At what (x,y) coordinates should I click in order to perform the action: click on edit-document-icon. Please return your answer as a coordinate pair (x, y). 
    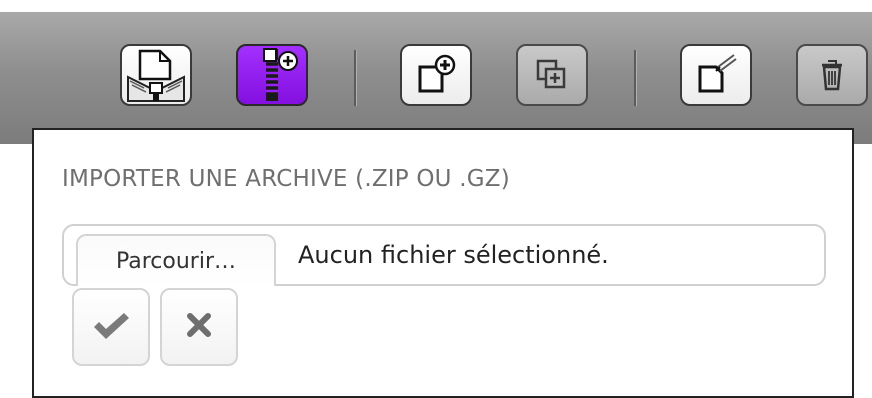
    Looking at the image, I should click on (716, 75).